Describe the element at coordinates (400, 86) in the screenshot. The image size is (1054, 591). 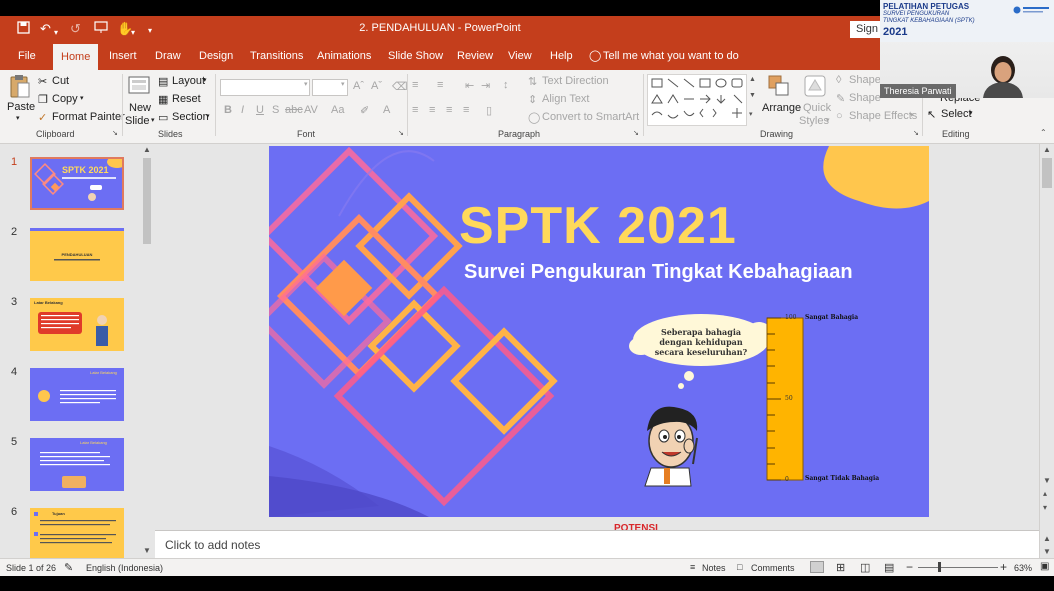
I see `clear-format-icon: ⌫` at that location.